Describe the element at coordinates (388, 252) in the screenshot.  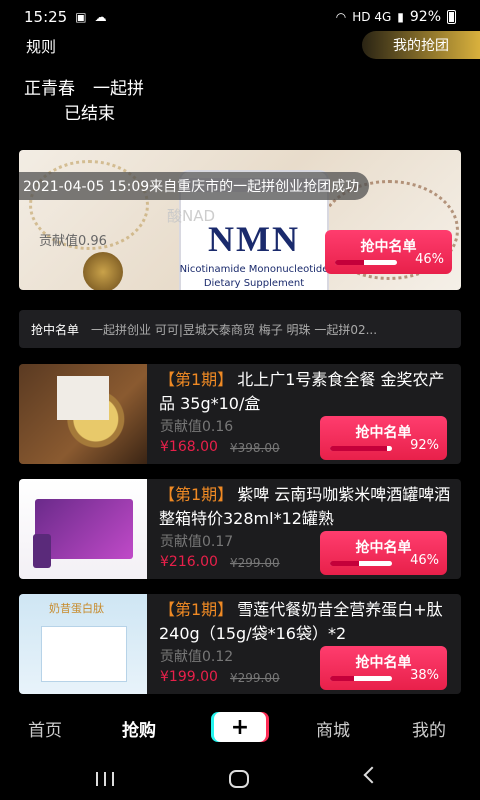
I see `hero-grab-button: 抢中名单 46%` at that location.